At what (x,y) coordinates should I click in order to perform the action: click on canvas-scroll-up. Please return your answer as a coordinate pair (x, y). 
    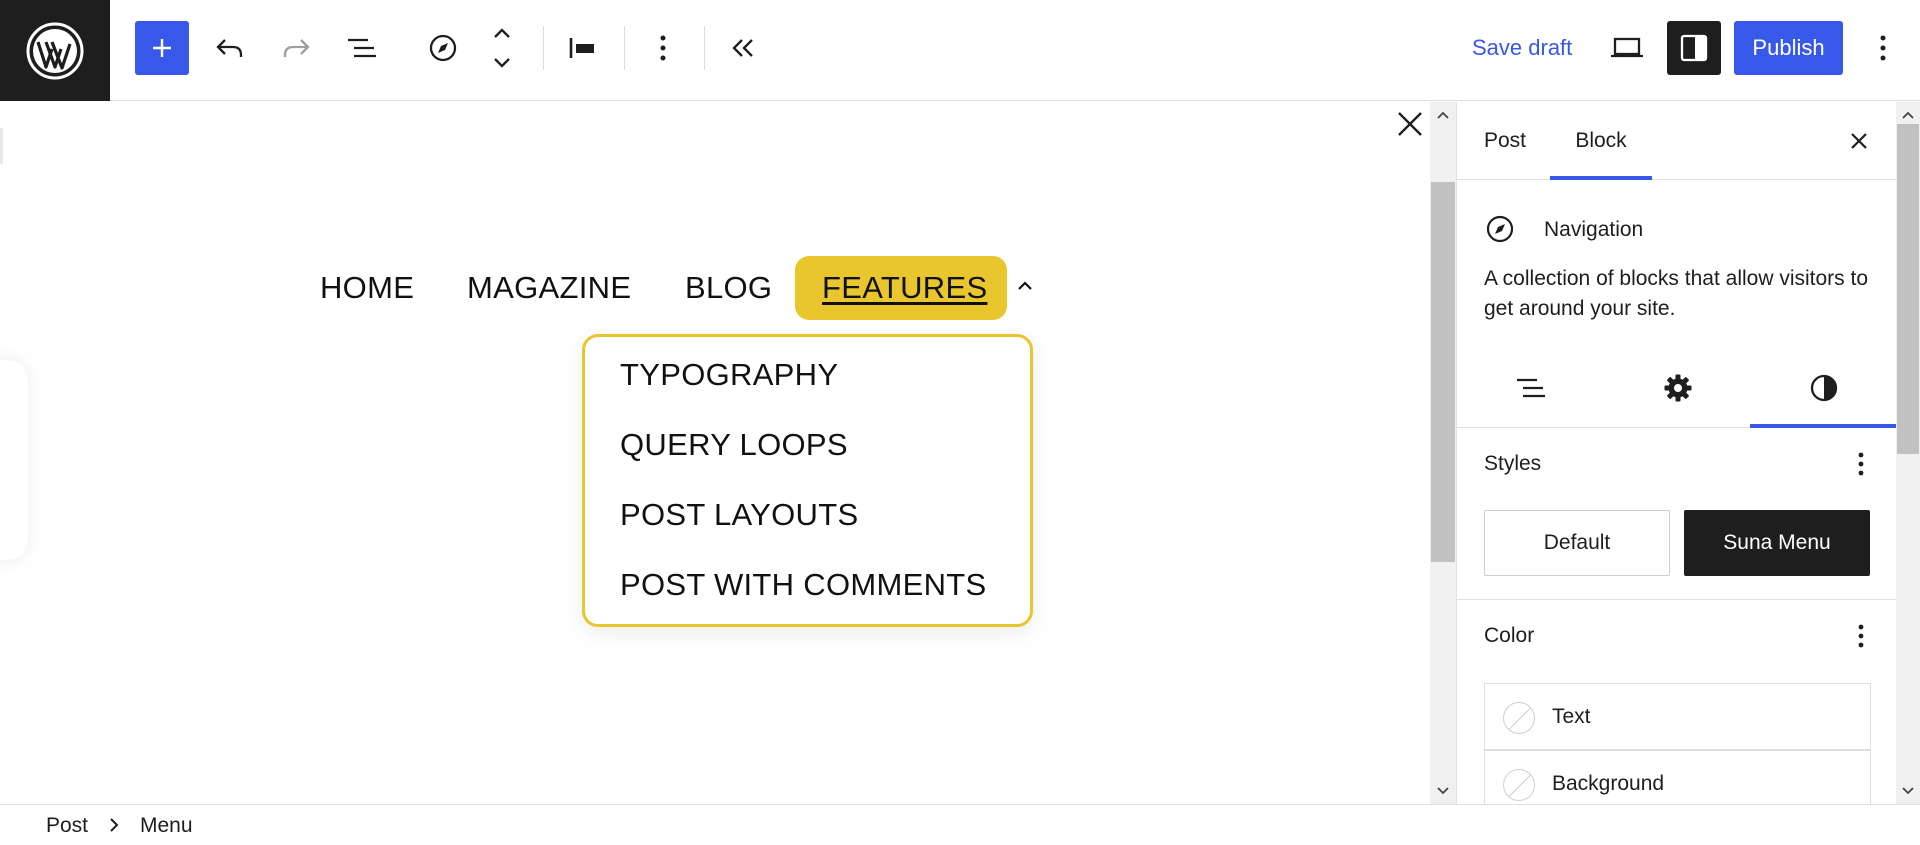
    Looking at the image, I should click on (1443, 115).